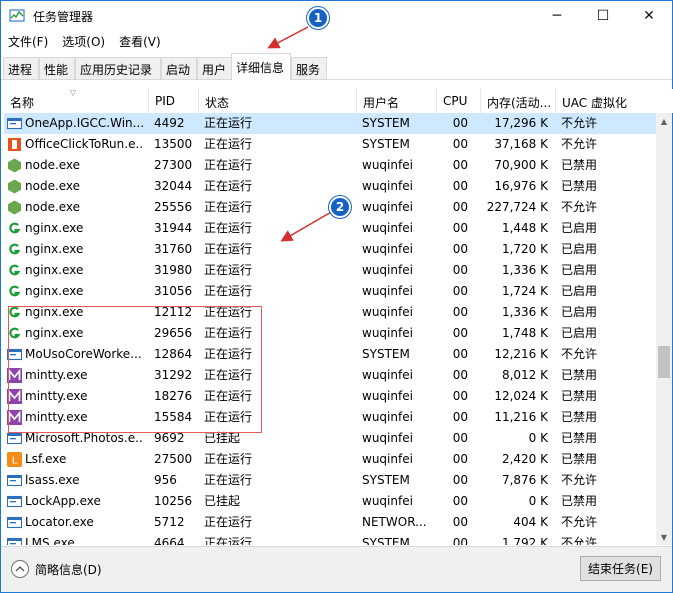  I want to click on svg-text: L, so click(15, 461).